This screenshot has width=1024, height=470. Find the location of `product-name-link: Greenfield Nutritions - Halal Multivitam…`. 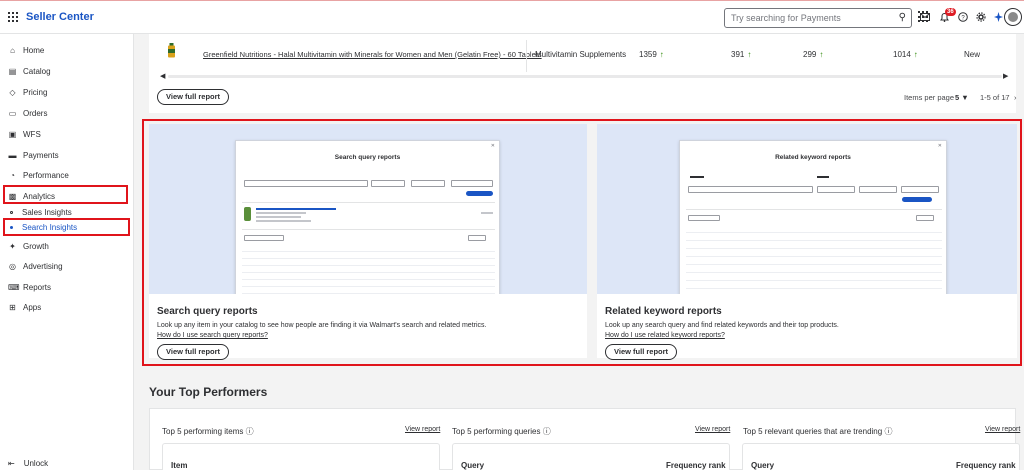

product-name-link: Greenfield Nutritions - Halal Multivitam… is located at coordinates (372, 54).